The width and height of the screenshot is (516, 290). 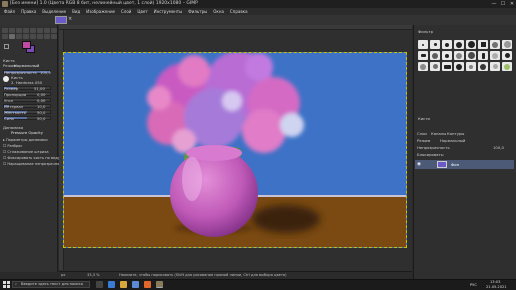 What do you see at coordinates (455, 164) in the screenshot?
I see `layer-name: Фон` at bounding box center [455, 164].